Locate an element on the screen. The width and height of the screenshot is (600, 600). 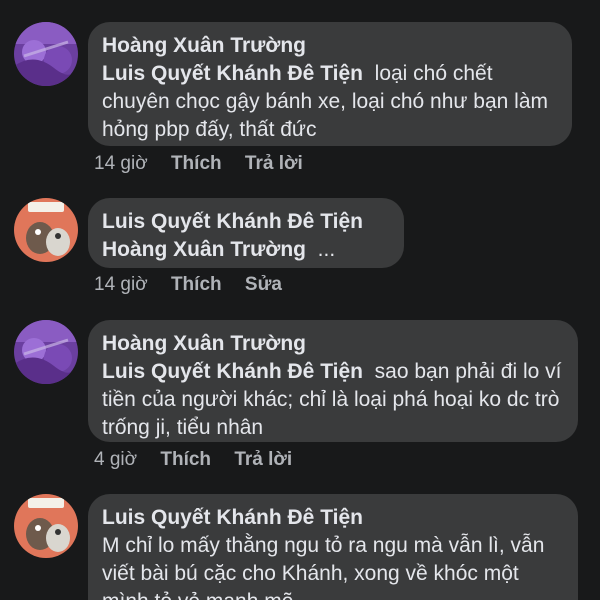
comment-timestamp: 4 giờ is located at coordinates (115, 460).